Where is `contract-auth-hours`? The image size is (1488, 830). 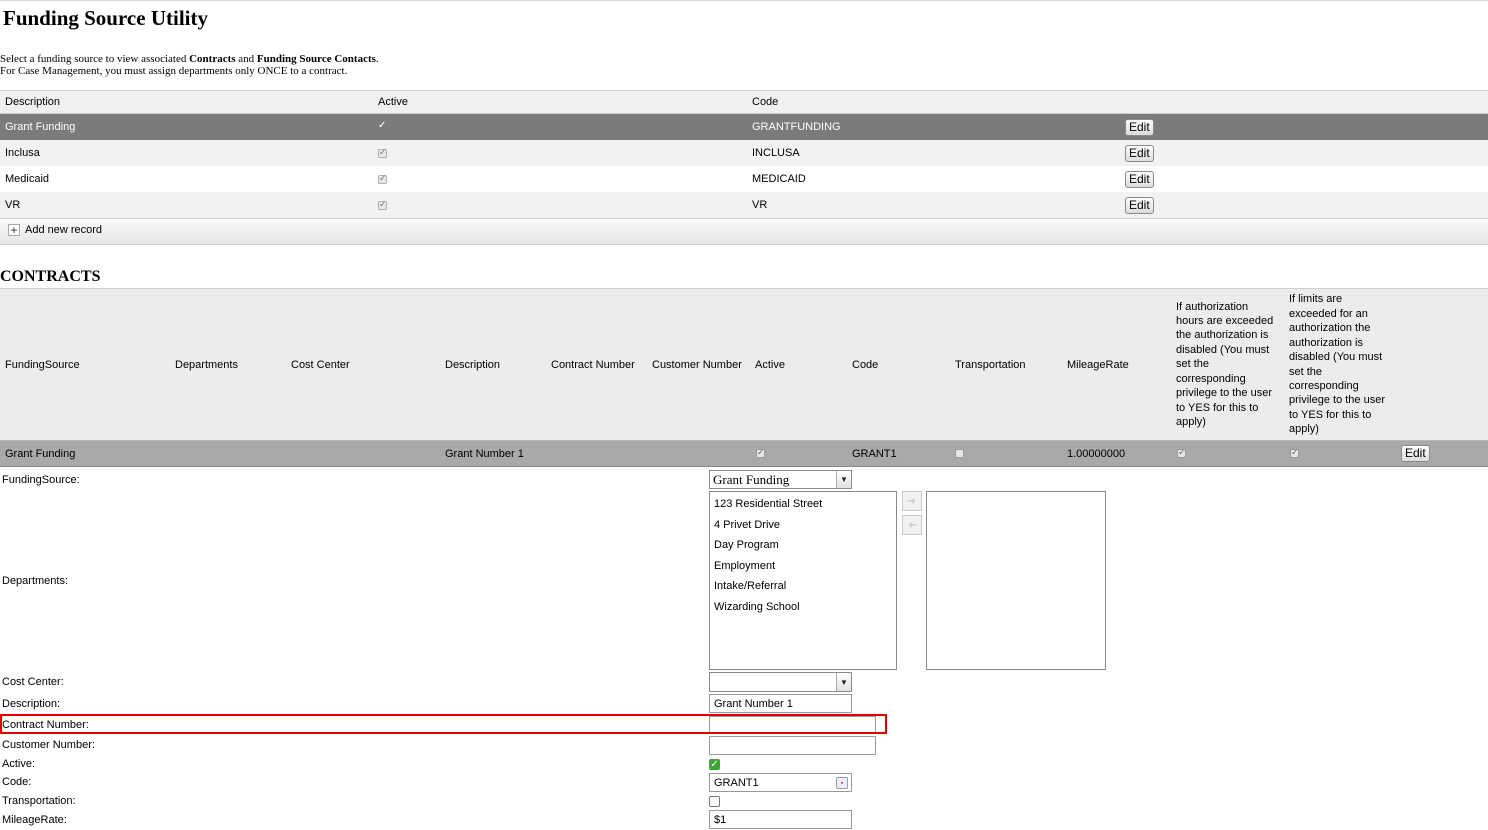 contract-auth-hours is located at coordinates (1181, 453).